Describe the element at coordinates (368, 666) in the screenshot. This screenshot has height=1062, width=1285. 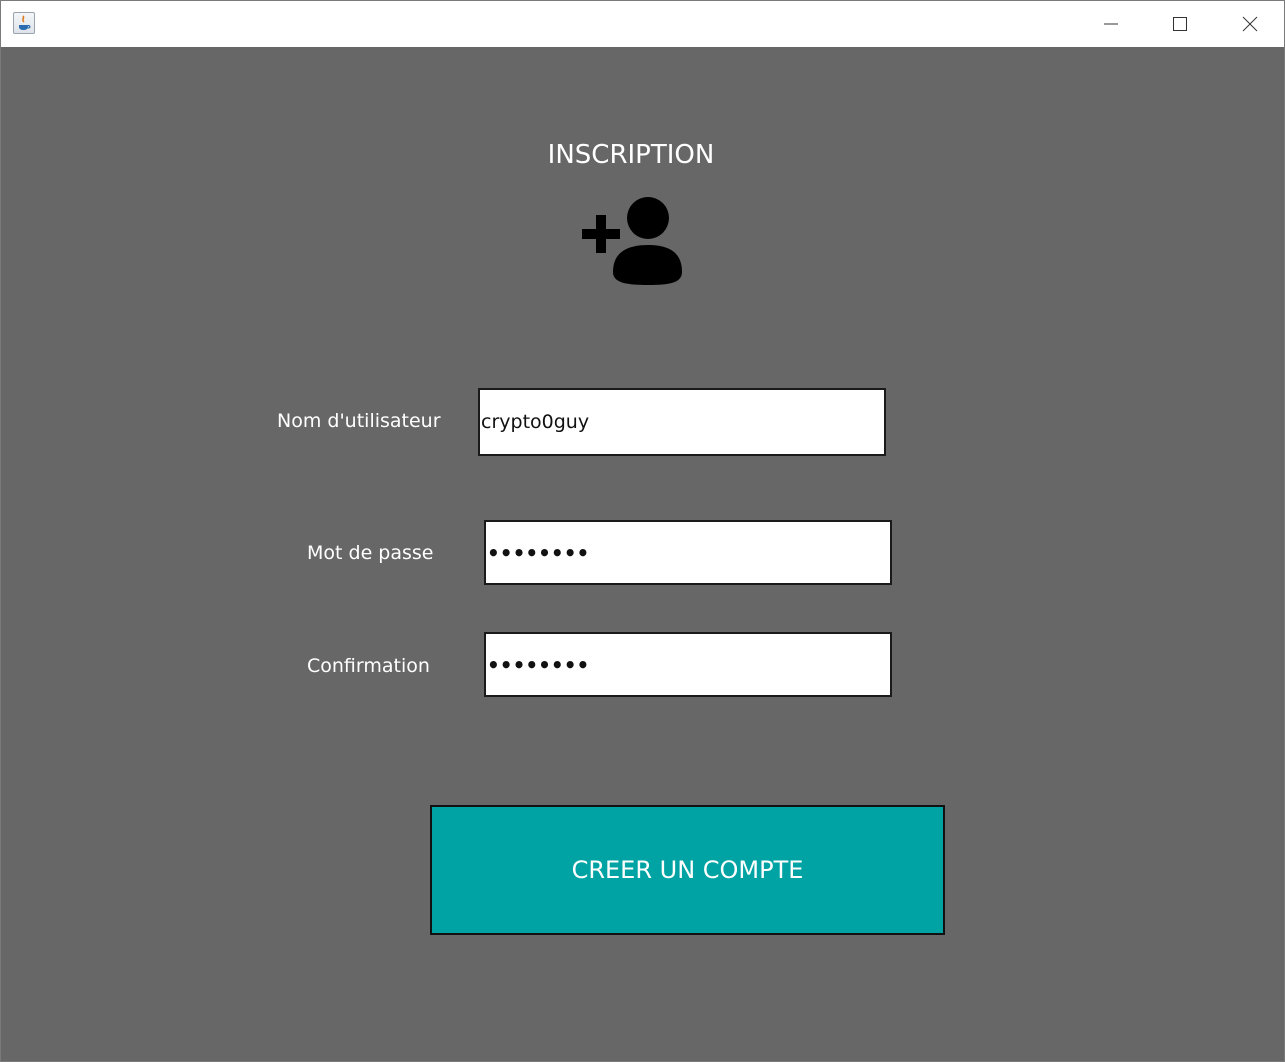
I see `confirmation-label: Confirmation` at that location.